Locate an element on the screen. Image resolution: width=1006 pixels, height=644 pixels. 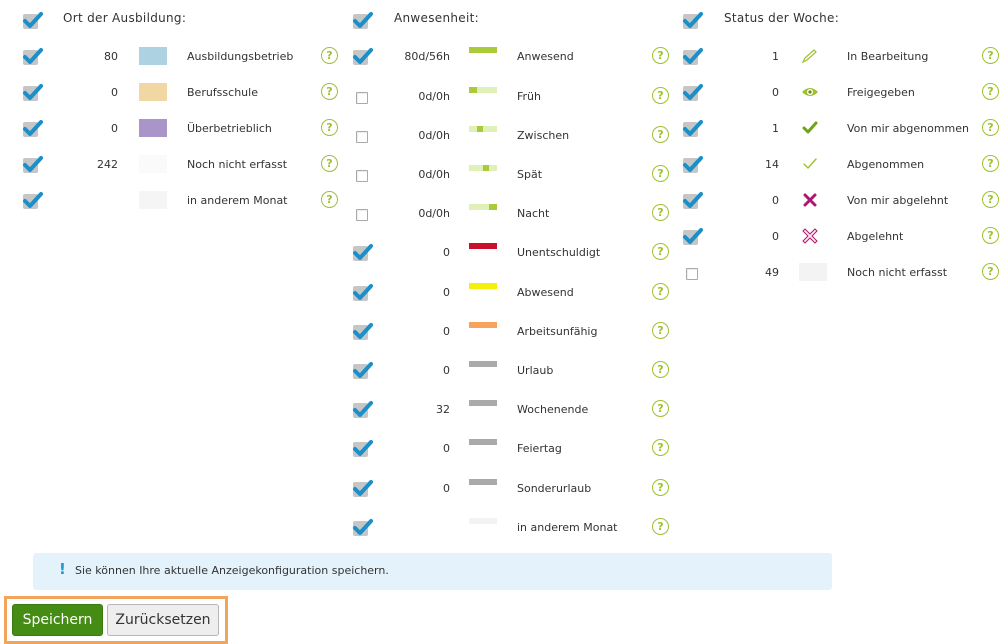
bar-night-icon is located at coordinates (483, 207).